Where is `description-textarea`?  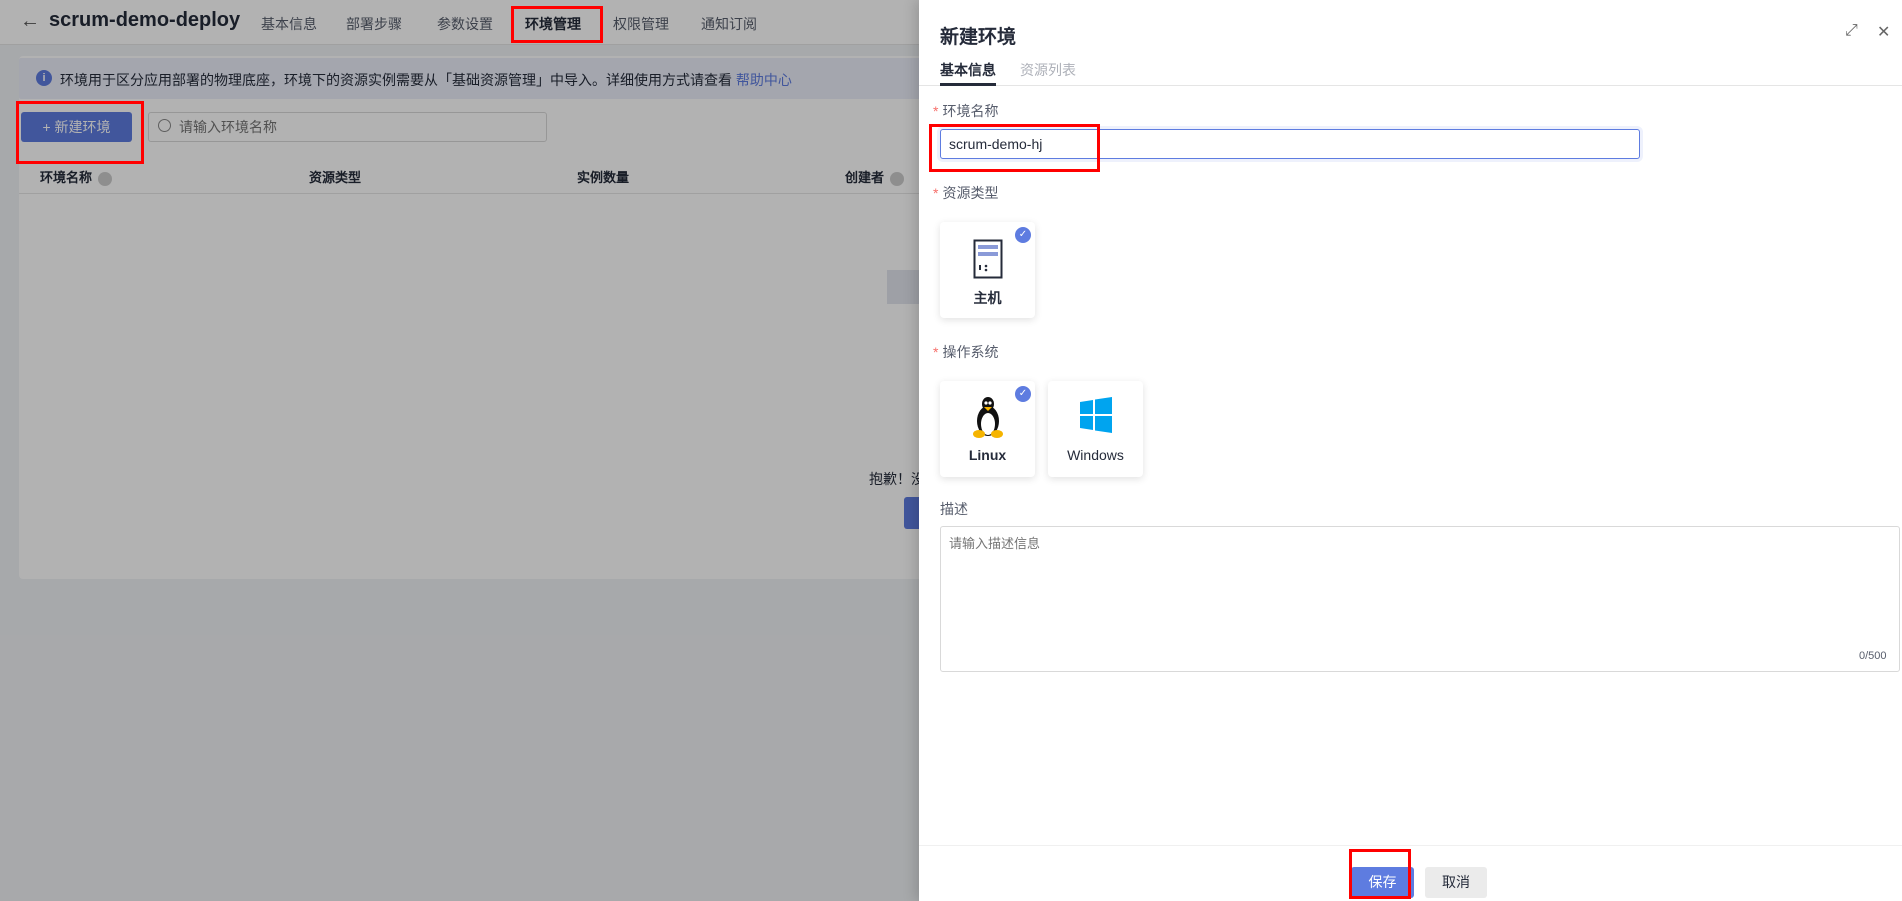
description-textarea is located at coordinates (1420, 599).